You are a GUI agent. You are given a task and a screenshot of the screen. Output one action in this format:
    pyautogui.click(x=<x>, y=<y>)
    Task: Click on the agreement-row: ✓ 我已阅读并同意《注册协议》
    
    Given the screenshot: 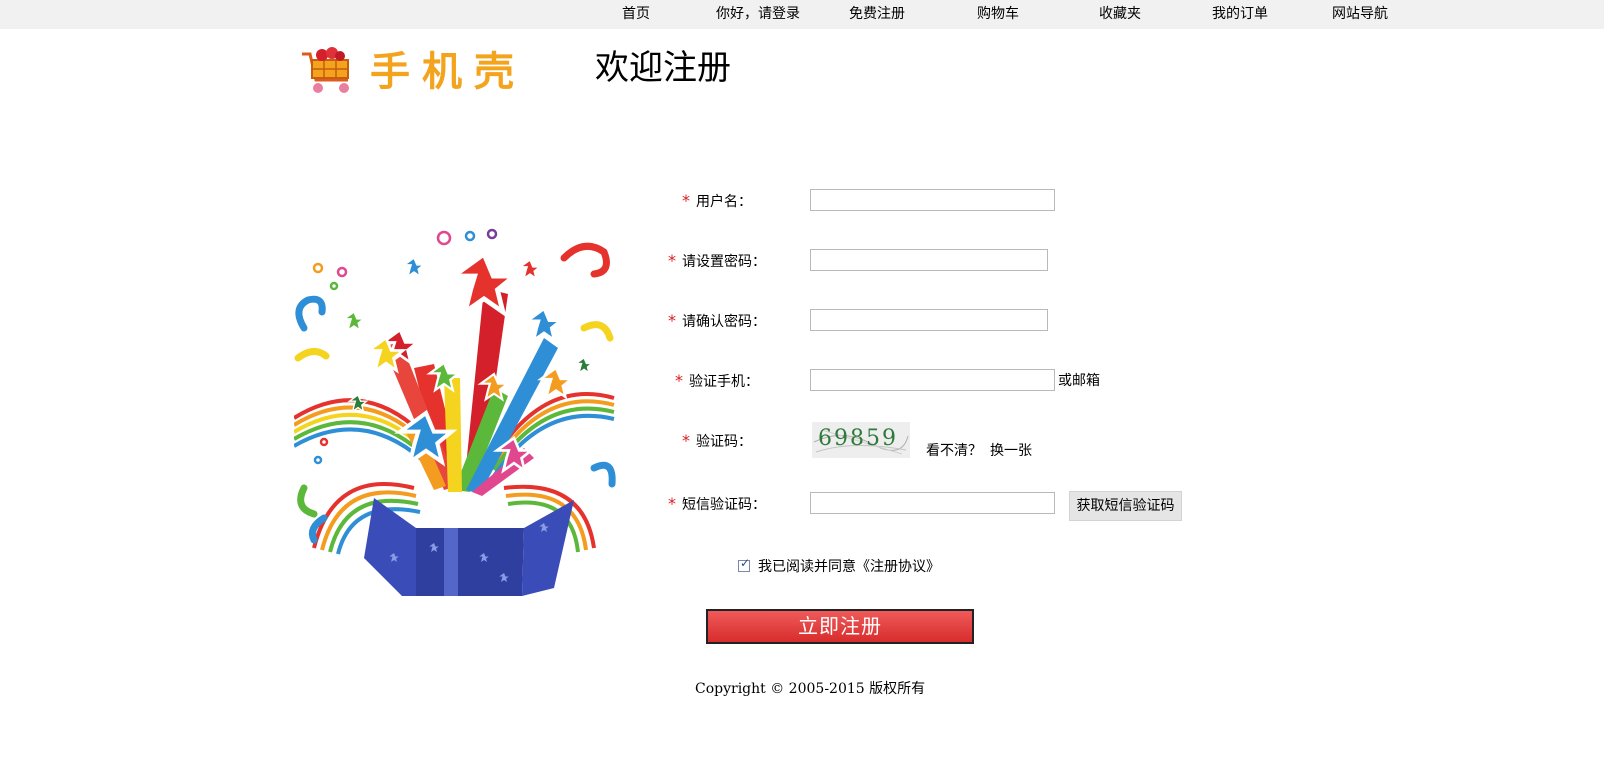 What is the action you would take?
    pyautogui.click(x=839, y=566)
    